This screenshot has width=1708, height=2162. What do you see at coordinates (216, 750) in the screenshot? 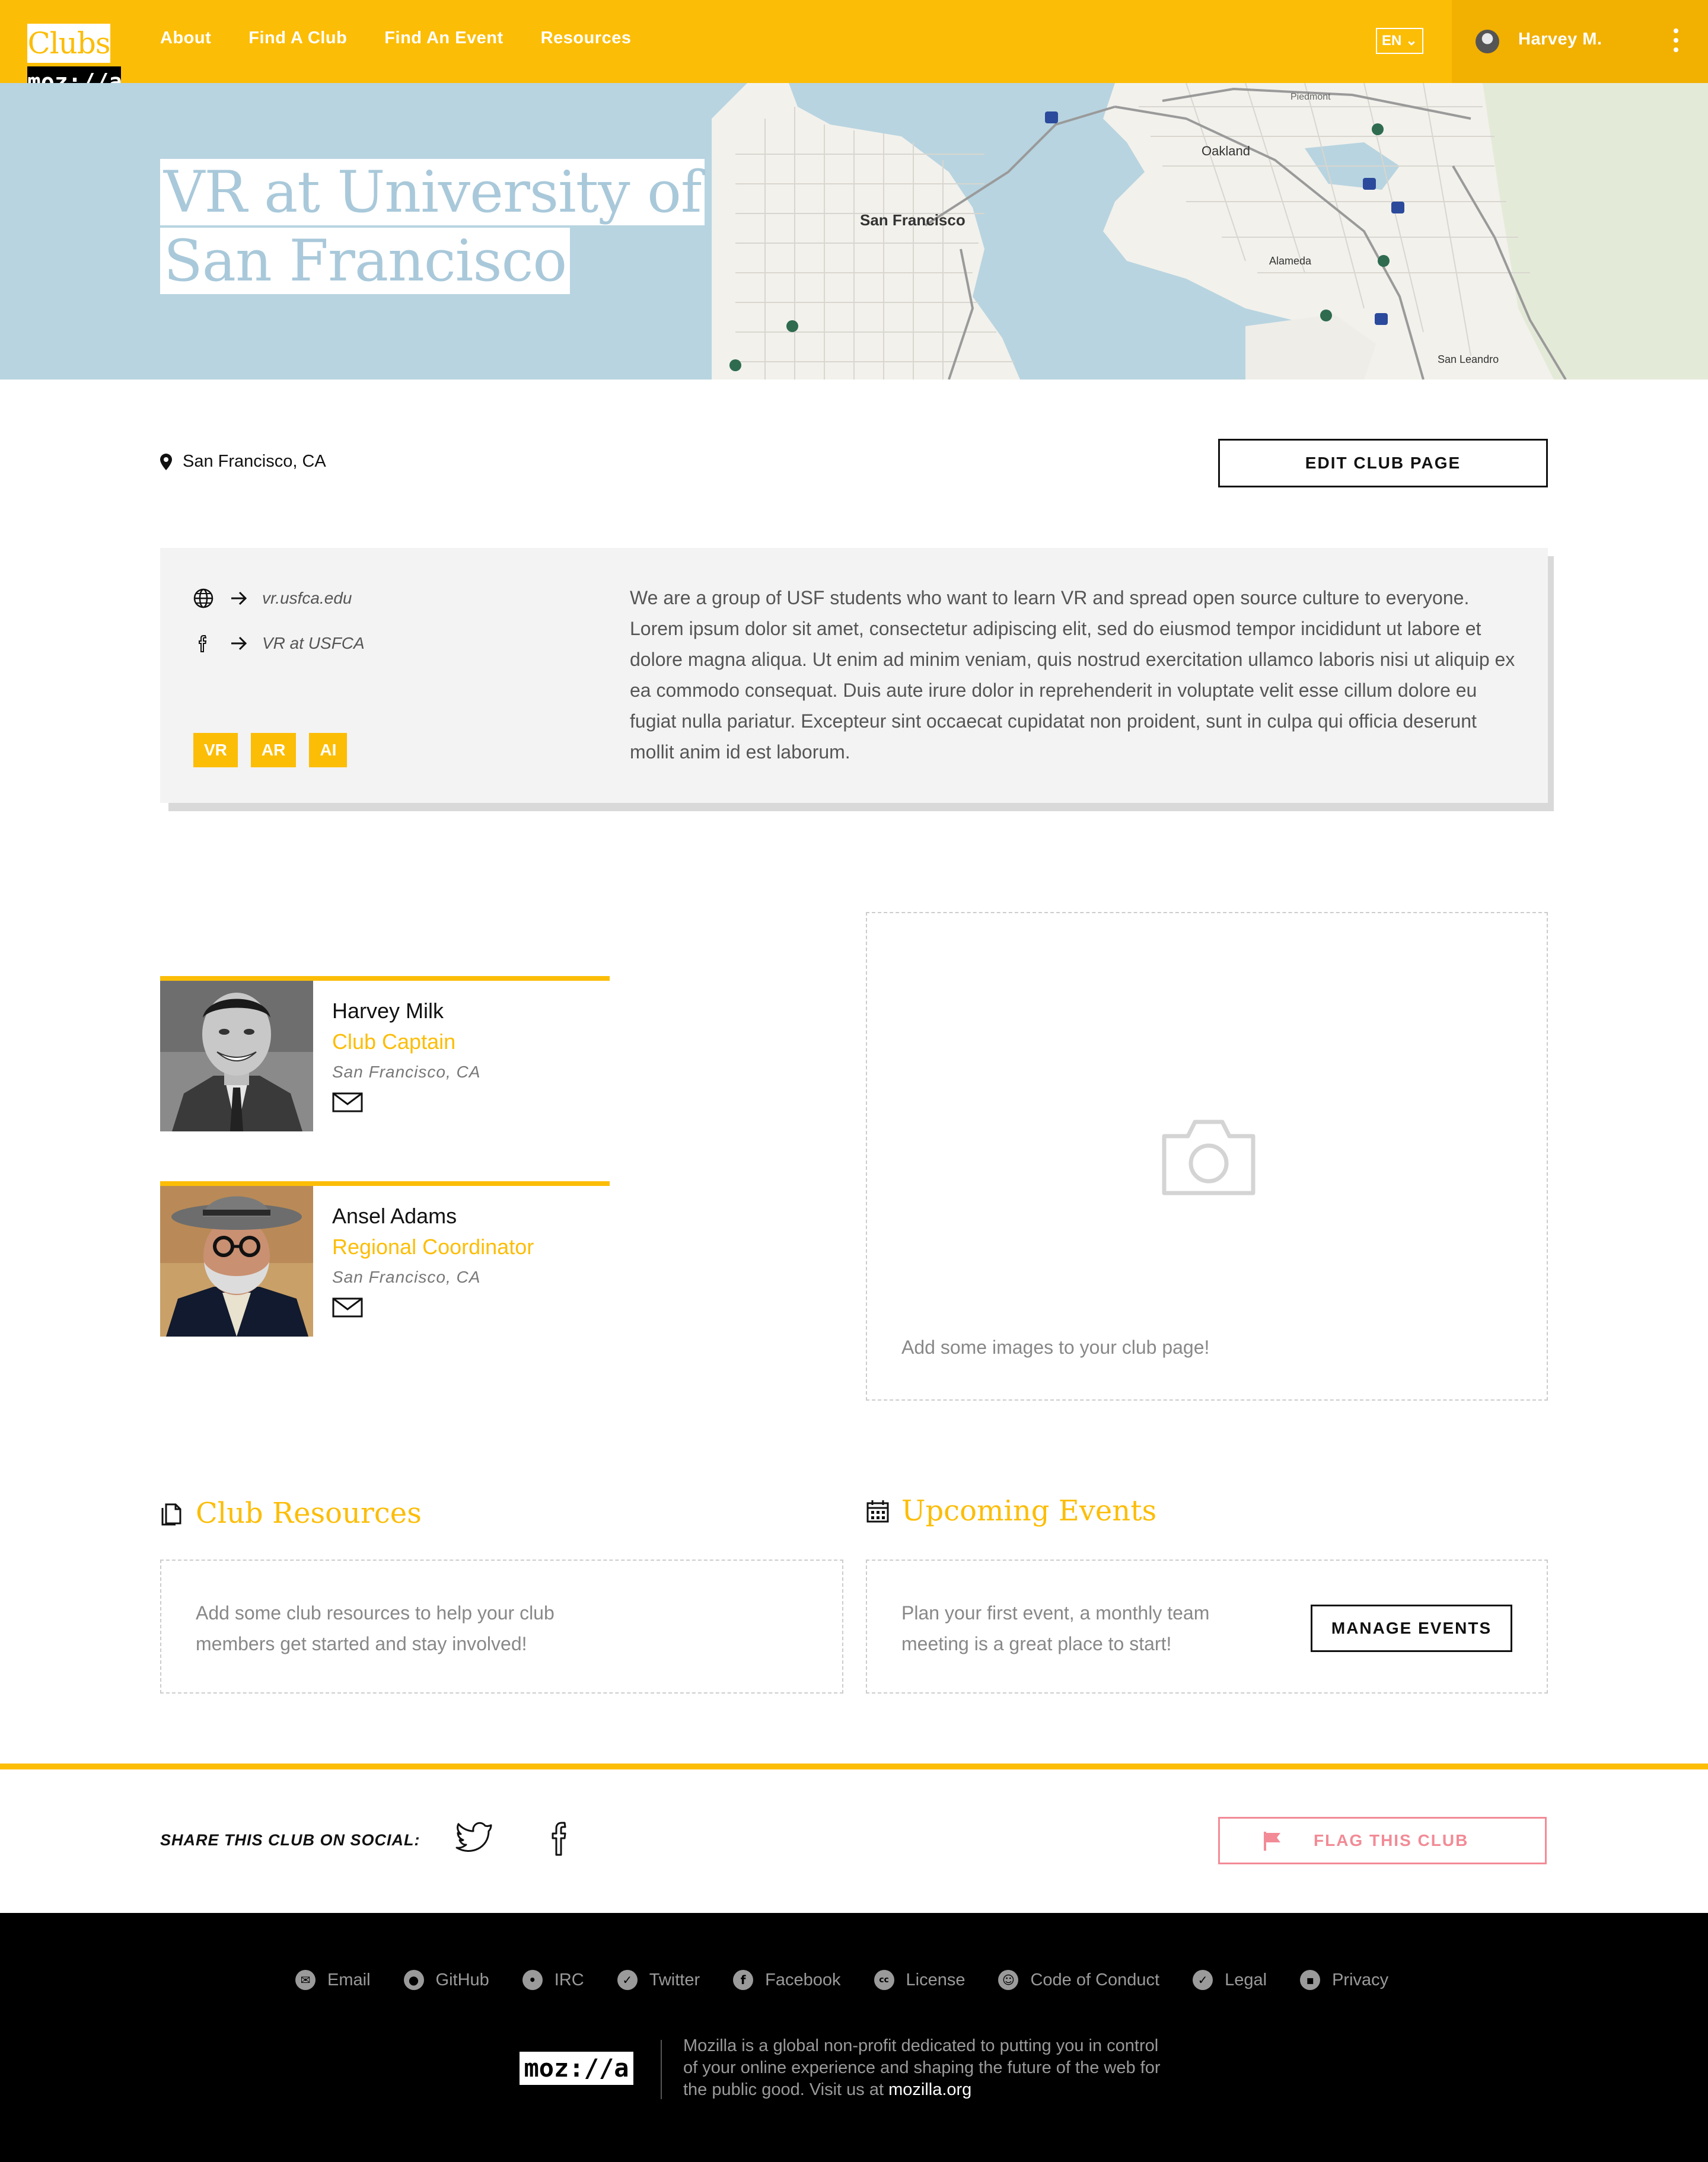
I see `tag-vr: VR` at bounding box center [216, 750].